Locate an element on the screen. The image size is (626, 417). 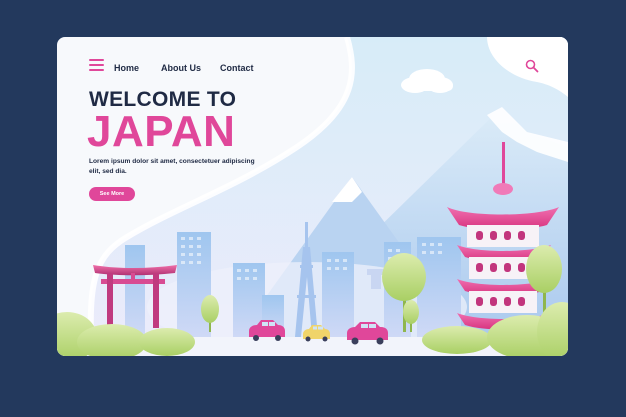
nav-contact: Contact is located at coordinates (237, 68).